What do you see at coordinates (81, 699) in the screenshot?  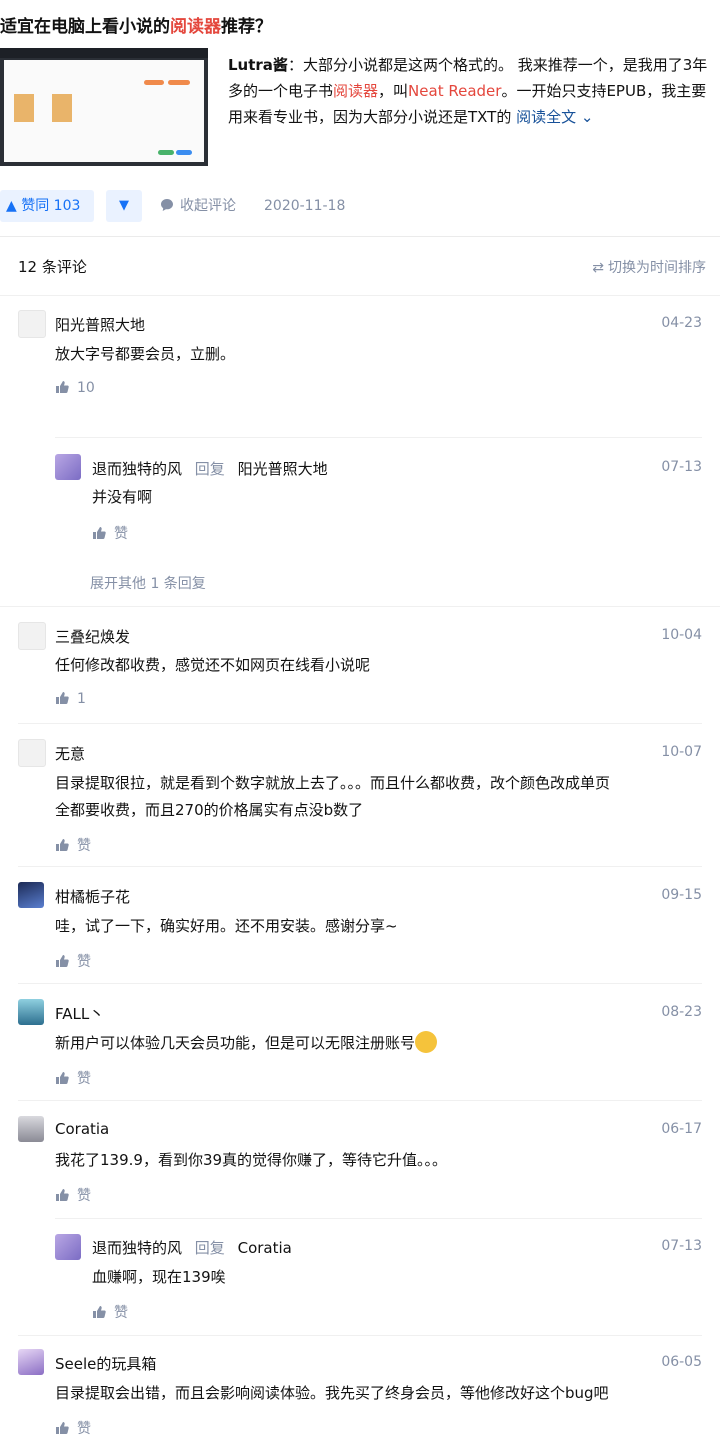 I see `like-count: 1` at bounding box center [81, 699].